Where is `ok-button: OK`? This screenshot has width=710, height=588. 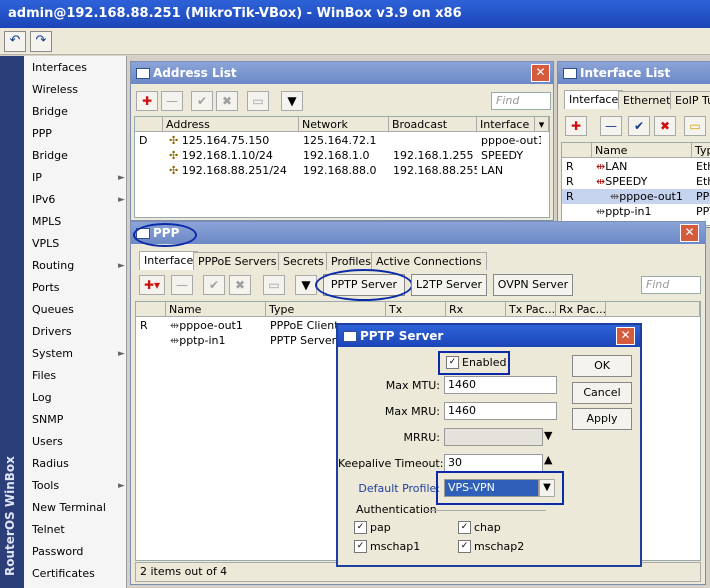 ok-button: OK is located at coordinates (602, 366).